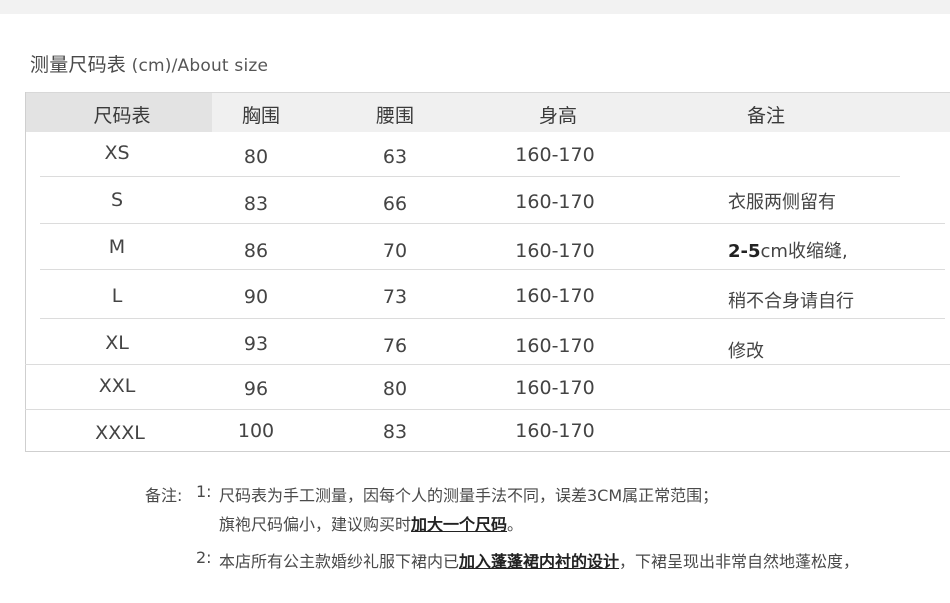 The image size is (950, 603). What do you see at coordinates (804, 251) in the screenshot?
I see `remark-text: cm收缩缝,` at bounding box center [804, 251].